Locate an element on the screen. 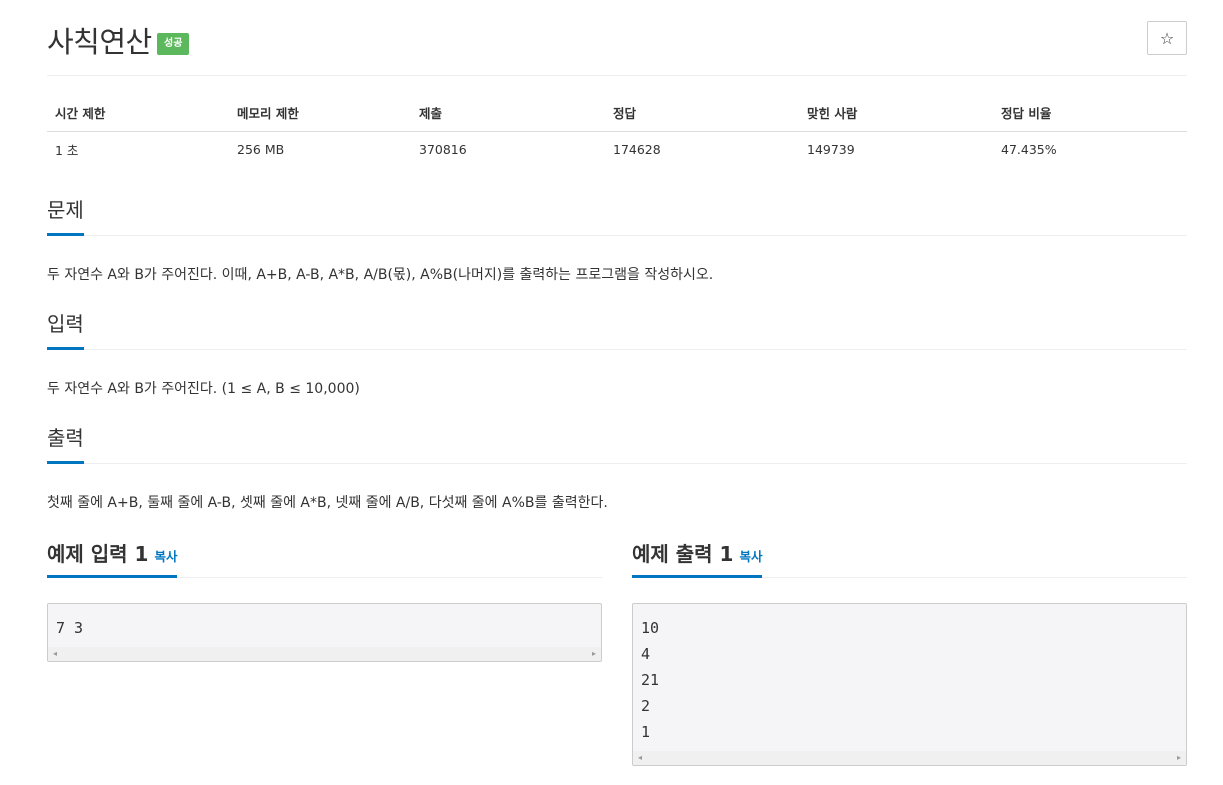 This screenshot has width=1223, height=785. sample-output-scrollbar: ◂ ▸ is located at coordinates (909, 758).